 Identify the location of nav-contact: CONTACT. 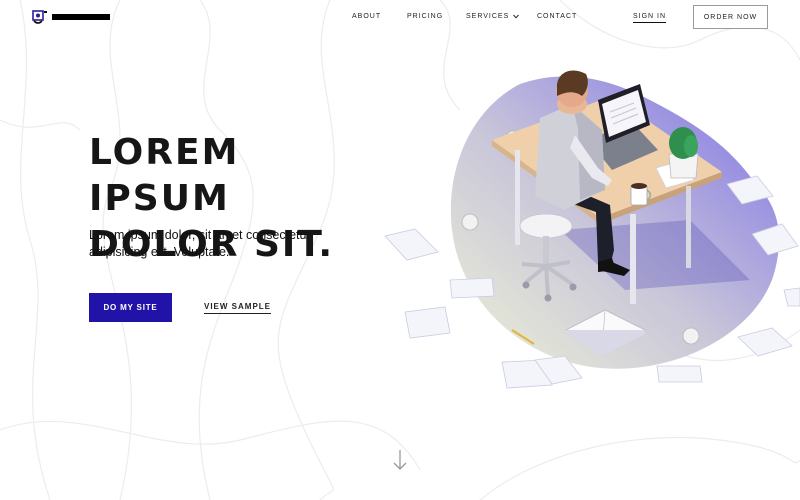
(557, 16).